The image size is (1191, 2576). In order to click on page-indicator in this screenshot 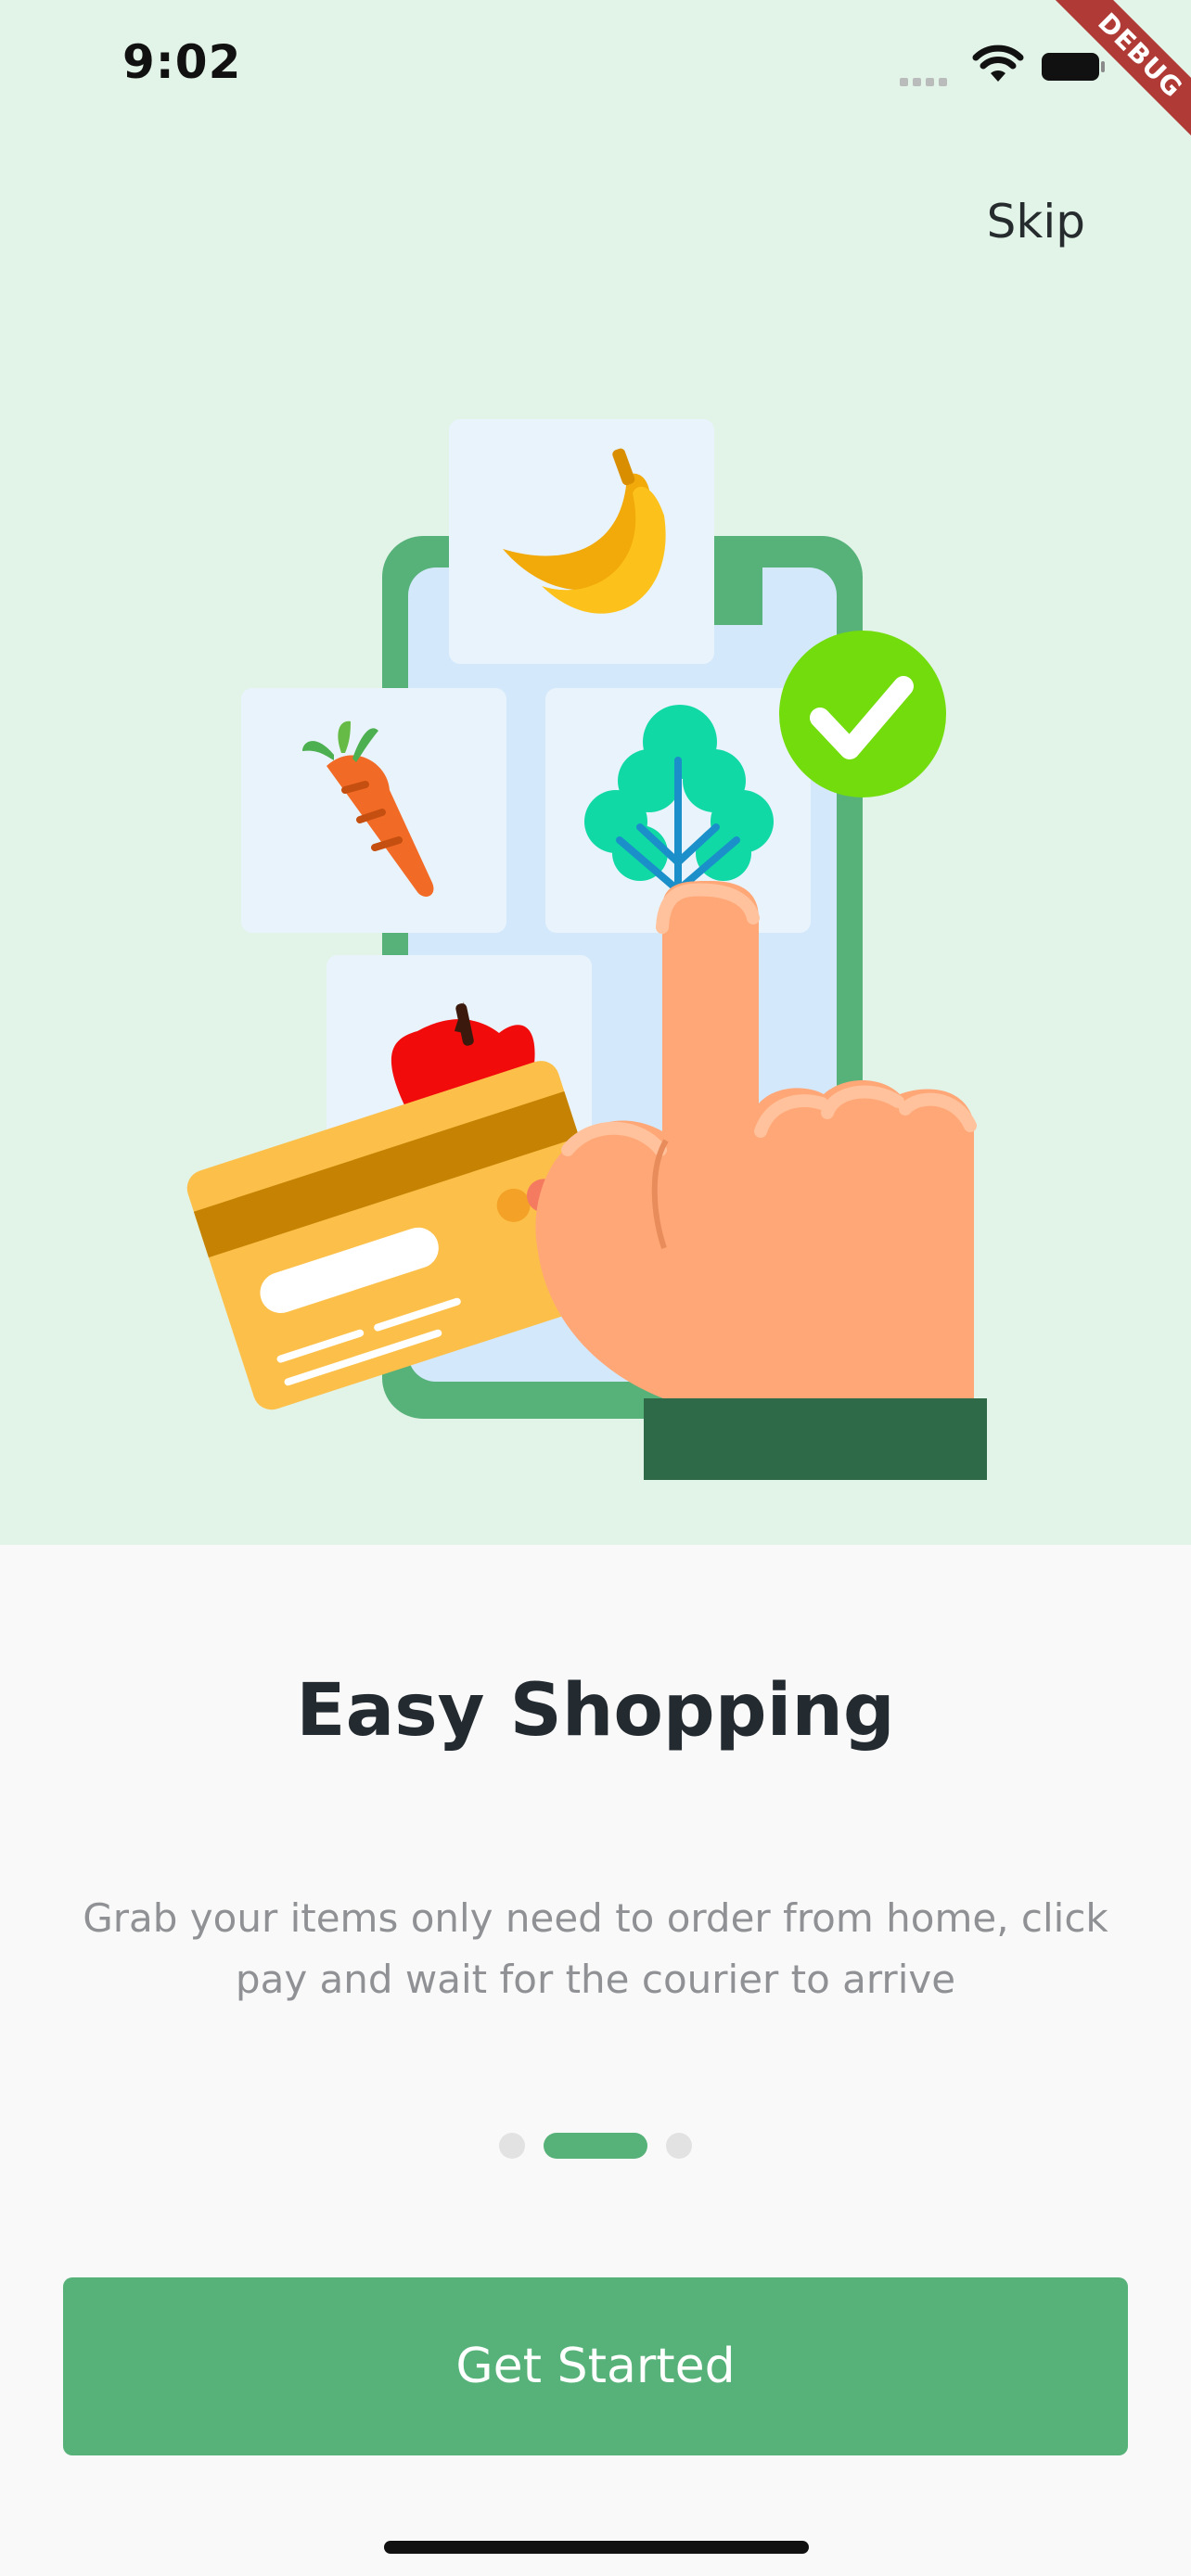, I will do `click(595, 2146)`.